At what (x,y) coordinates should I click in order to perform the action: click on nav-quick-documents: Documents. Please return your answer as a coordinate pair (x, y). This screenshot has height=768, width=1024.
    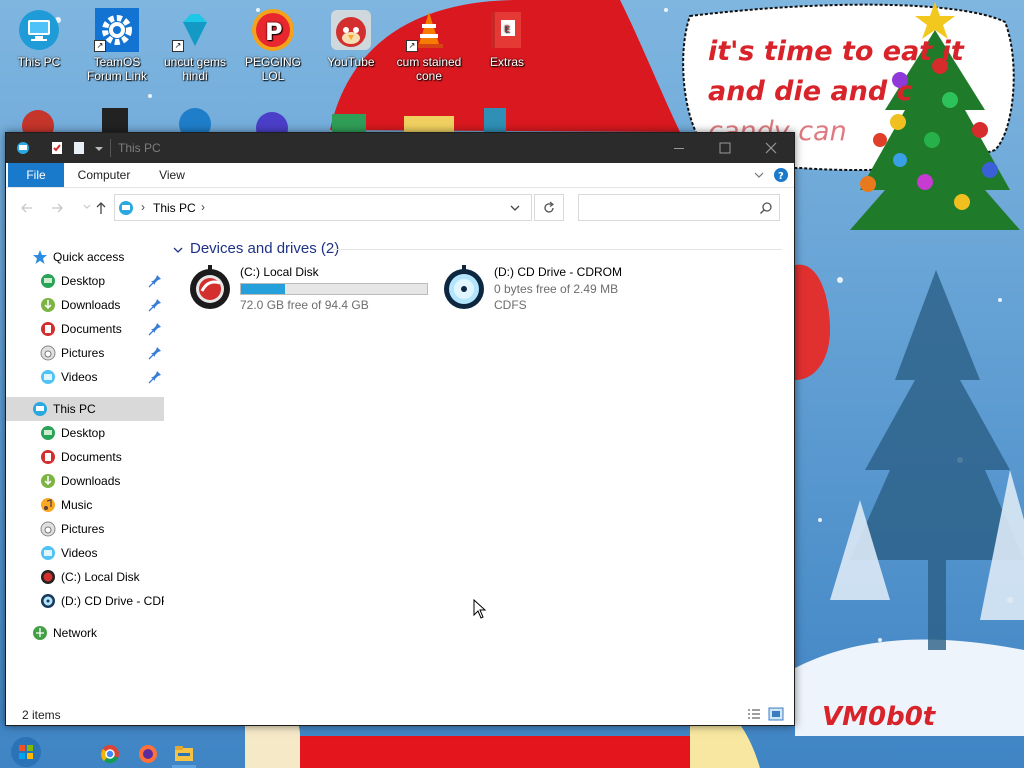
    Looking at the image, I should click on (85, 329).